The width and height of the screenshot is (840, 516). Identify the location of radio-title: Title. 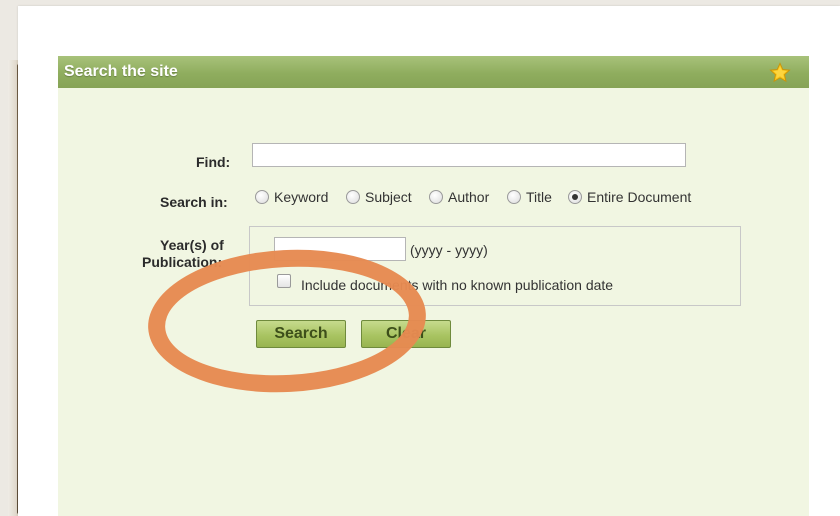
(529, 197).